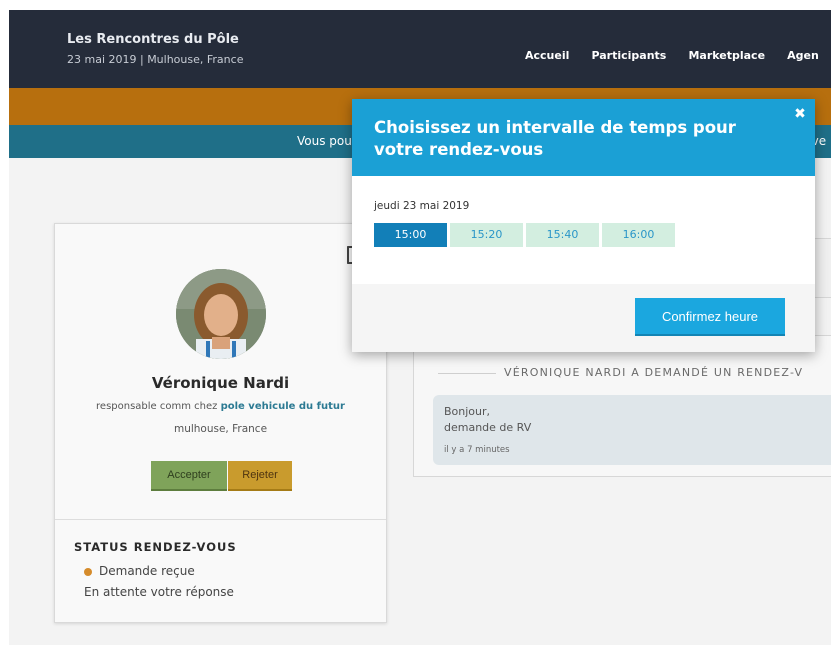 This screenshot has width=831, height=645. Describe the element at coordinates (583, 318) in the screenshot. I see `modal-footer: Confirmez heure` at that location.